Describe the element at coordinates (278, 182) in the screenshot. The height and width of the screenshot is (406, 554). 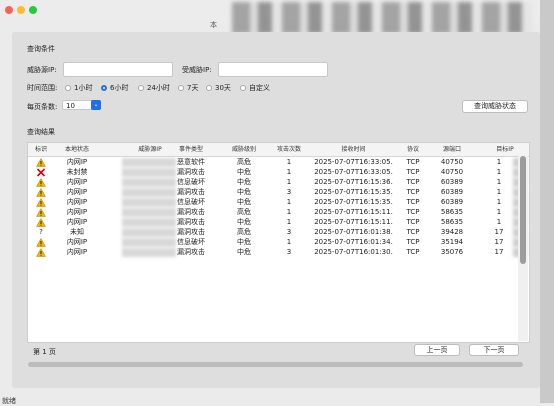
I see `table-row: 内网IP 信息破坏 中危 1 2025-07-07T16:15:36. TCP 60389 1` at that location.